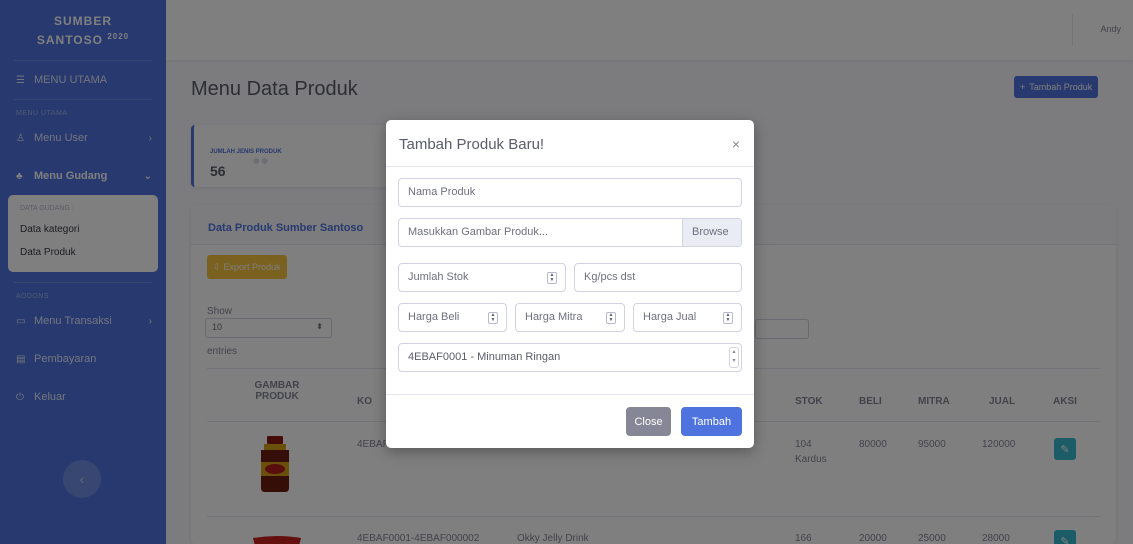 The width and height of the screenshot is (1133, 544). What do you see at coordinates (670, 317) in the screenshot?
I see `sell-price-placeholder: Harga Jual` at bounding box center [670, 317].